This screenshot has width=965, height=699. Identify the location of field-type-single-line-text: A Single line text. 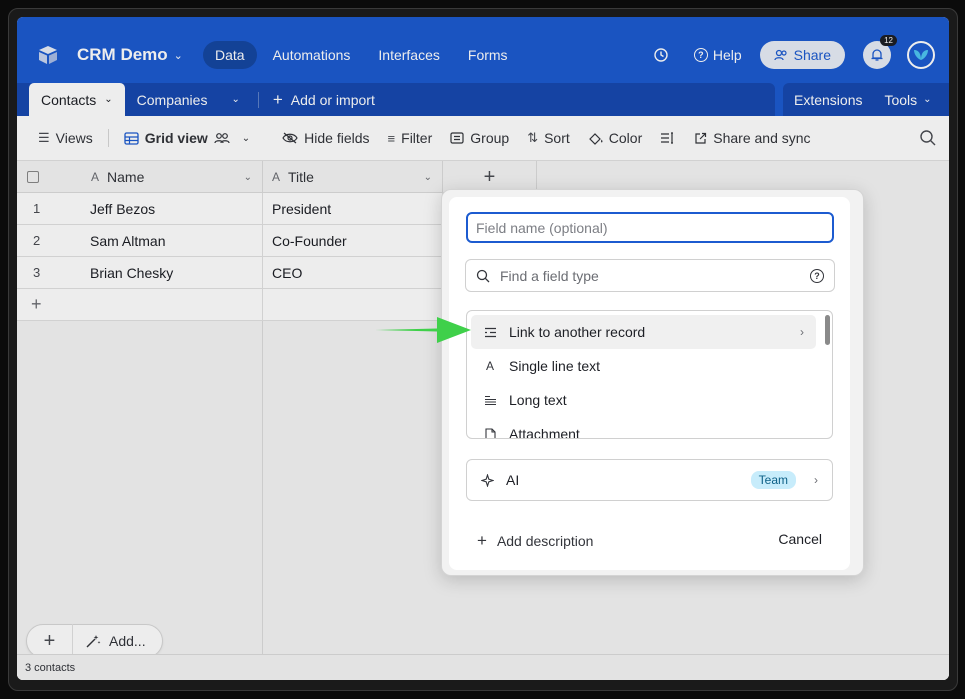
(643, 366).